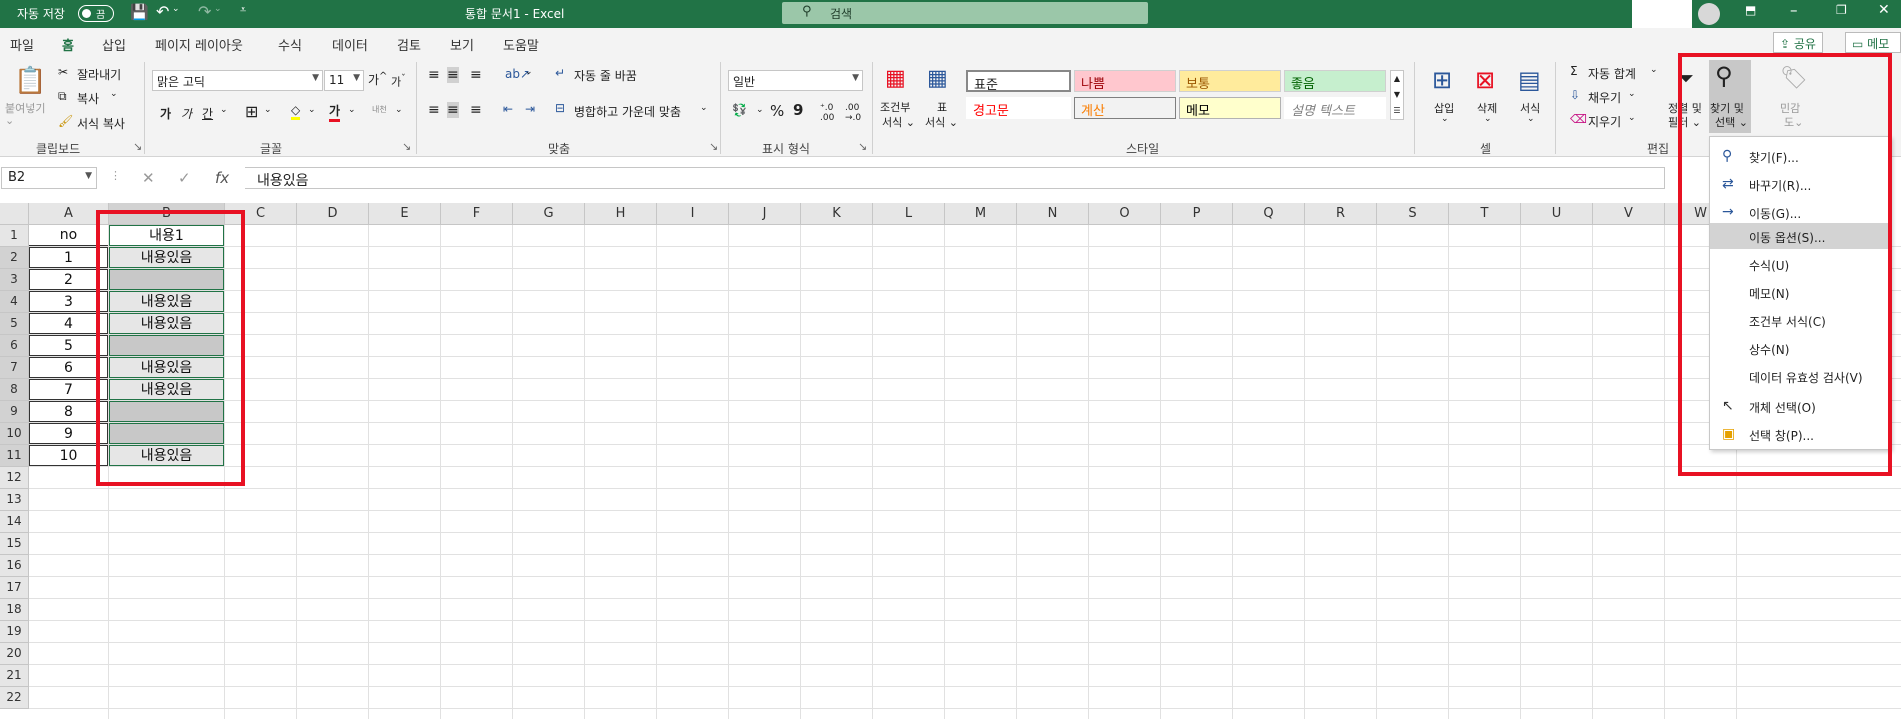 The image size is (1901, 719). I want to click on minimize-icon: –, so click(1794, 10).